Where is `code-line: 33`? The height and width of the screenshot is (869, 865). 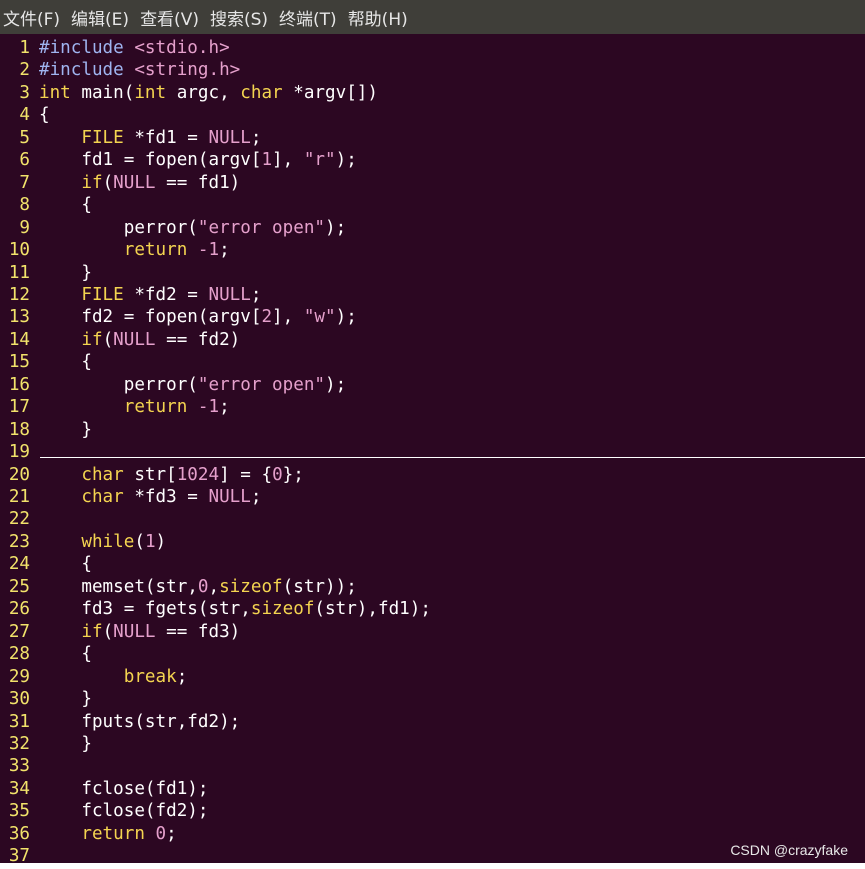
code-line: 33 is located at coordinates (432, 766).